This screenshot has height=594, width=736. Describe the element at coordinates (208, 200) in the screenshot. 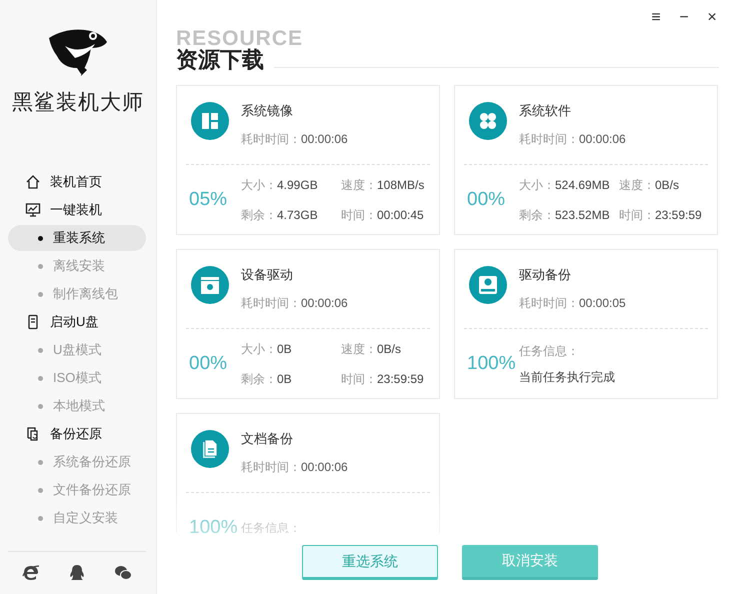

I see `progress-percent: 05%` at that location.